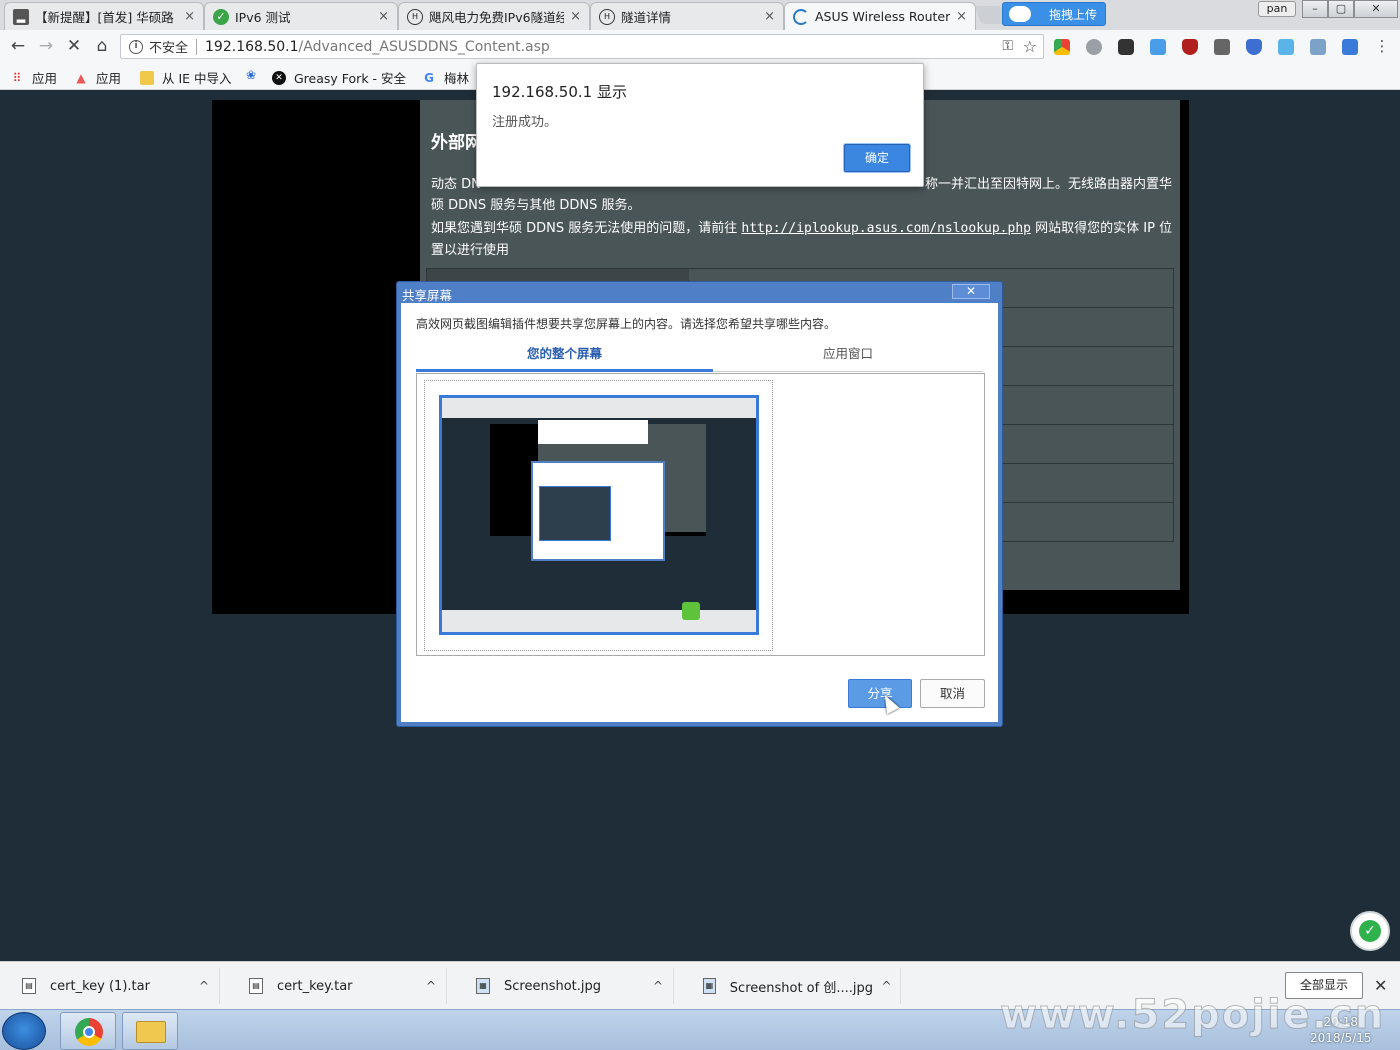  I want to click on paw-icon: ❀, so click(251, 75).